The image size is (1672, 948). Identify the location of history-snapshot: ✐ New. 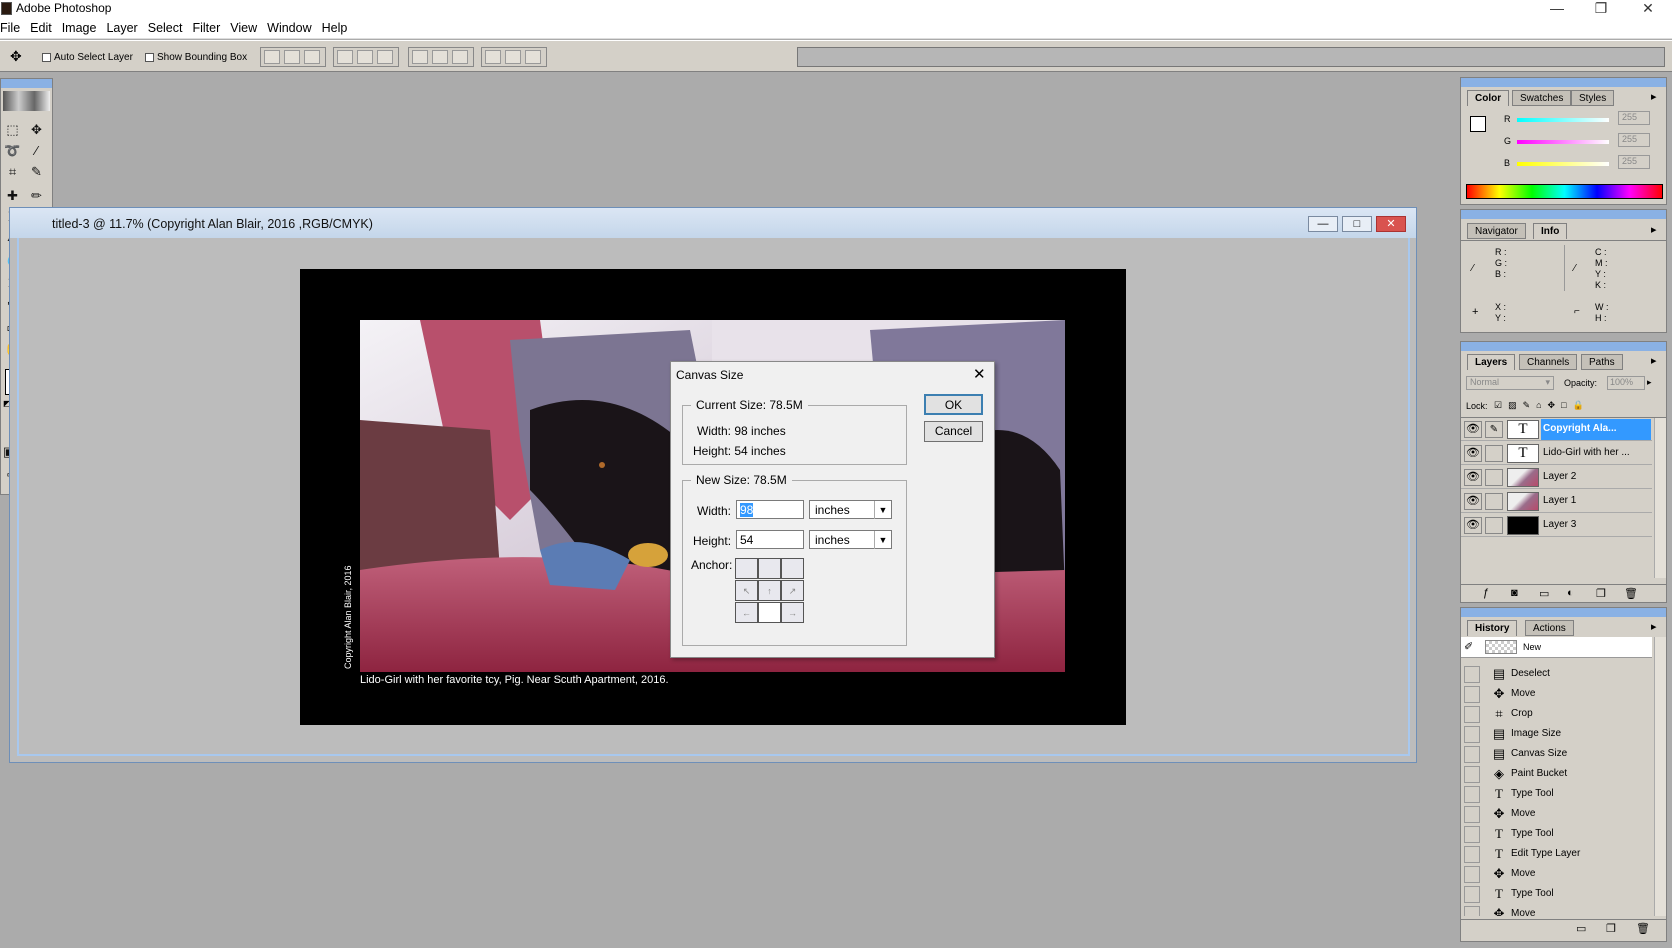
(1556, 647).